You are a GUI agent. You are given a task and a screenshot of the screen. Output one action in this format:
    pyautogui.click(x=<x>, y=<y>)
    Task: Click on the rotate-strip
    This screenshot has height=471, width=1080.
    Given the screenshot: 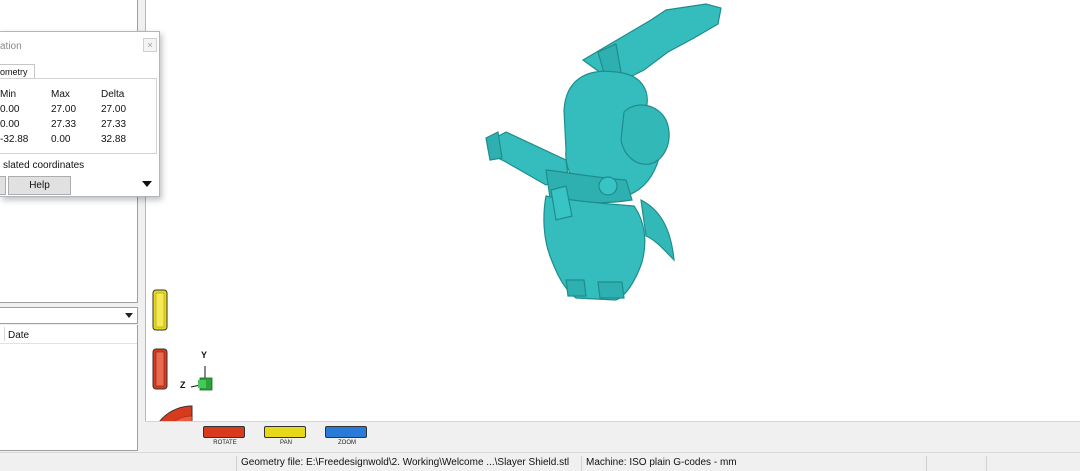 What is the action you would take?
    pyautogui.click(x=224, y=432)
    